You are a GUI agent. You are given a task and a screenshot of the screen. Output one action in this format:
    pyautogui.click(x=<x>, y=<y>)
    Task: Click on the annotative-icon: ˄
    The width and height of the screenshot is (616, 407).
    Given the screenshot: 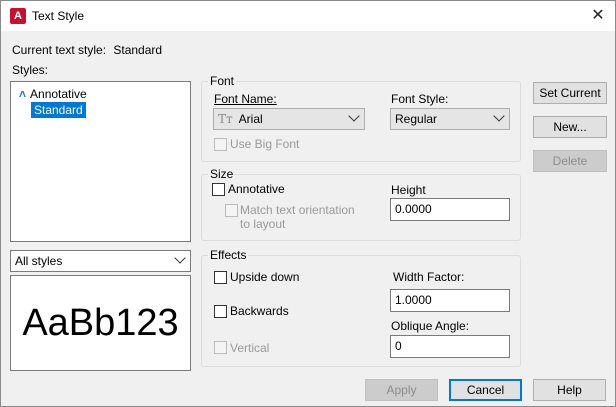 What is the action you would take?
    pyautogui.click(x=23, y=94)
    